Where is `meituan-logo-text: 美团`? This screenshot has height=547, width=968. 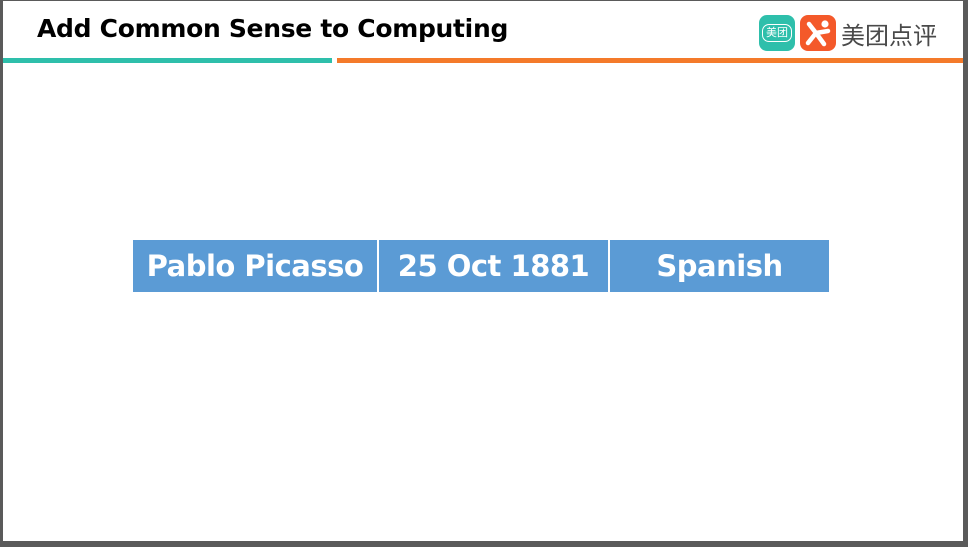 meituan-logo-text: 美团 is located at coordinates (777, 33).